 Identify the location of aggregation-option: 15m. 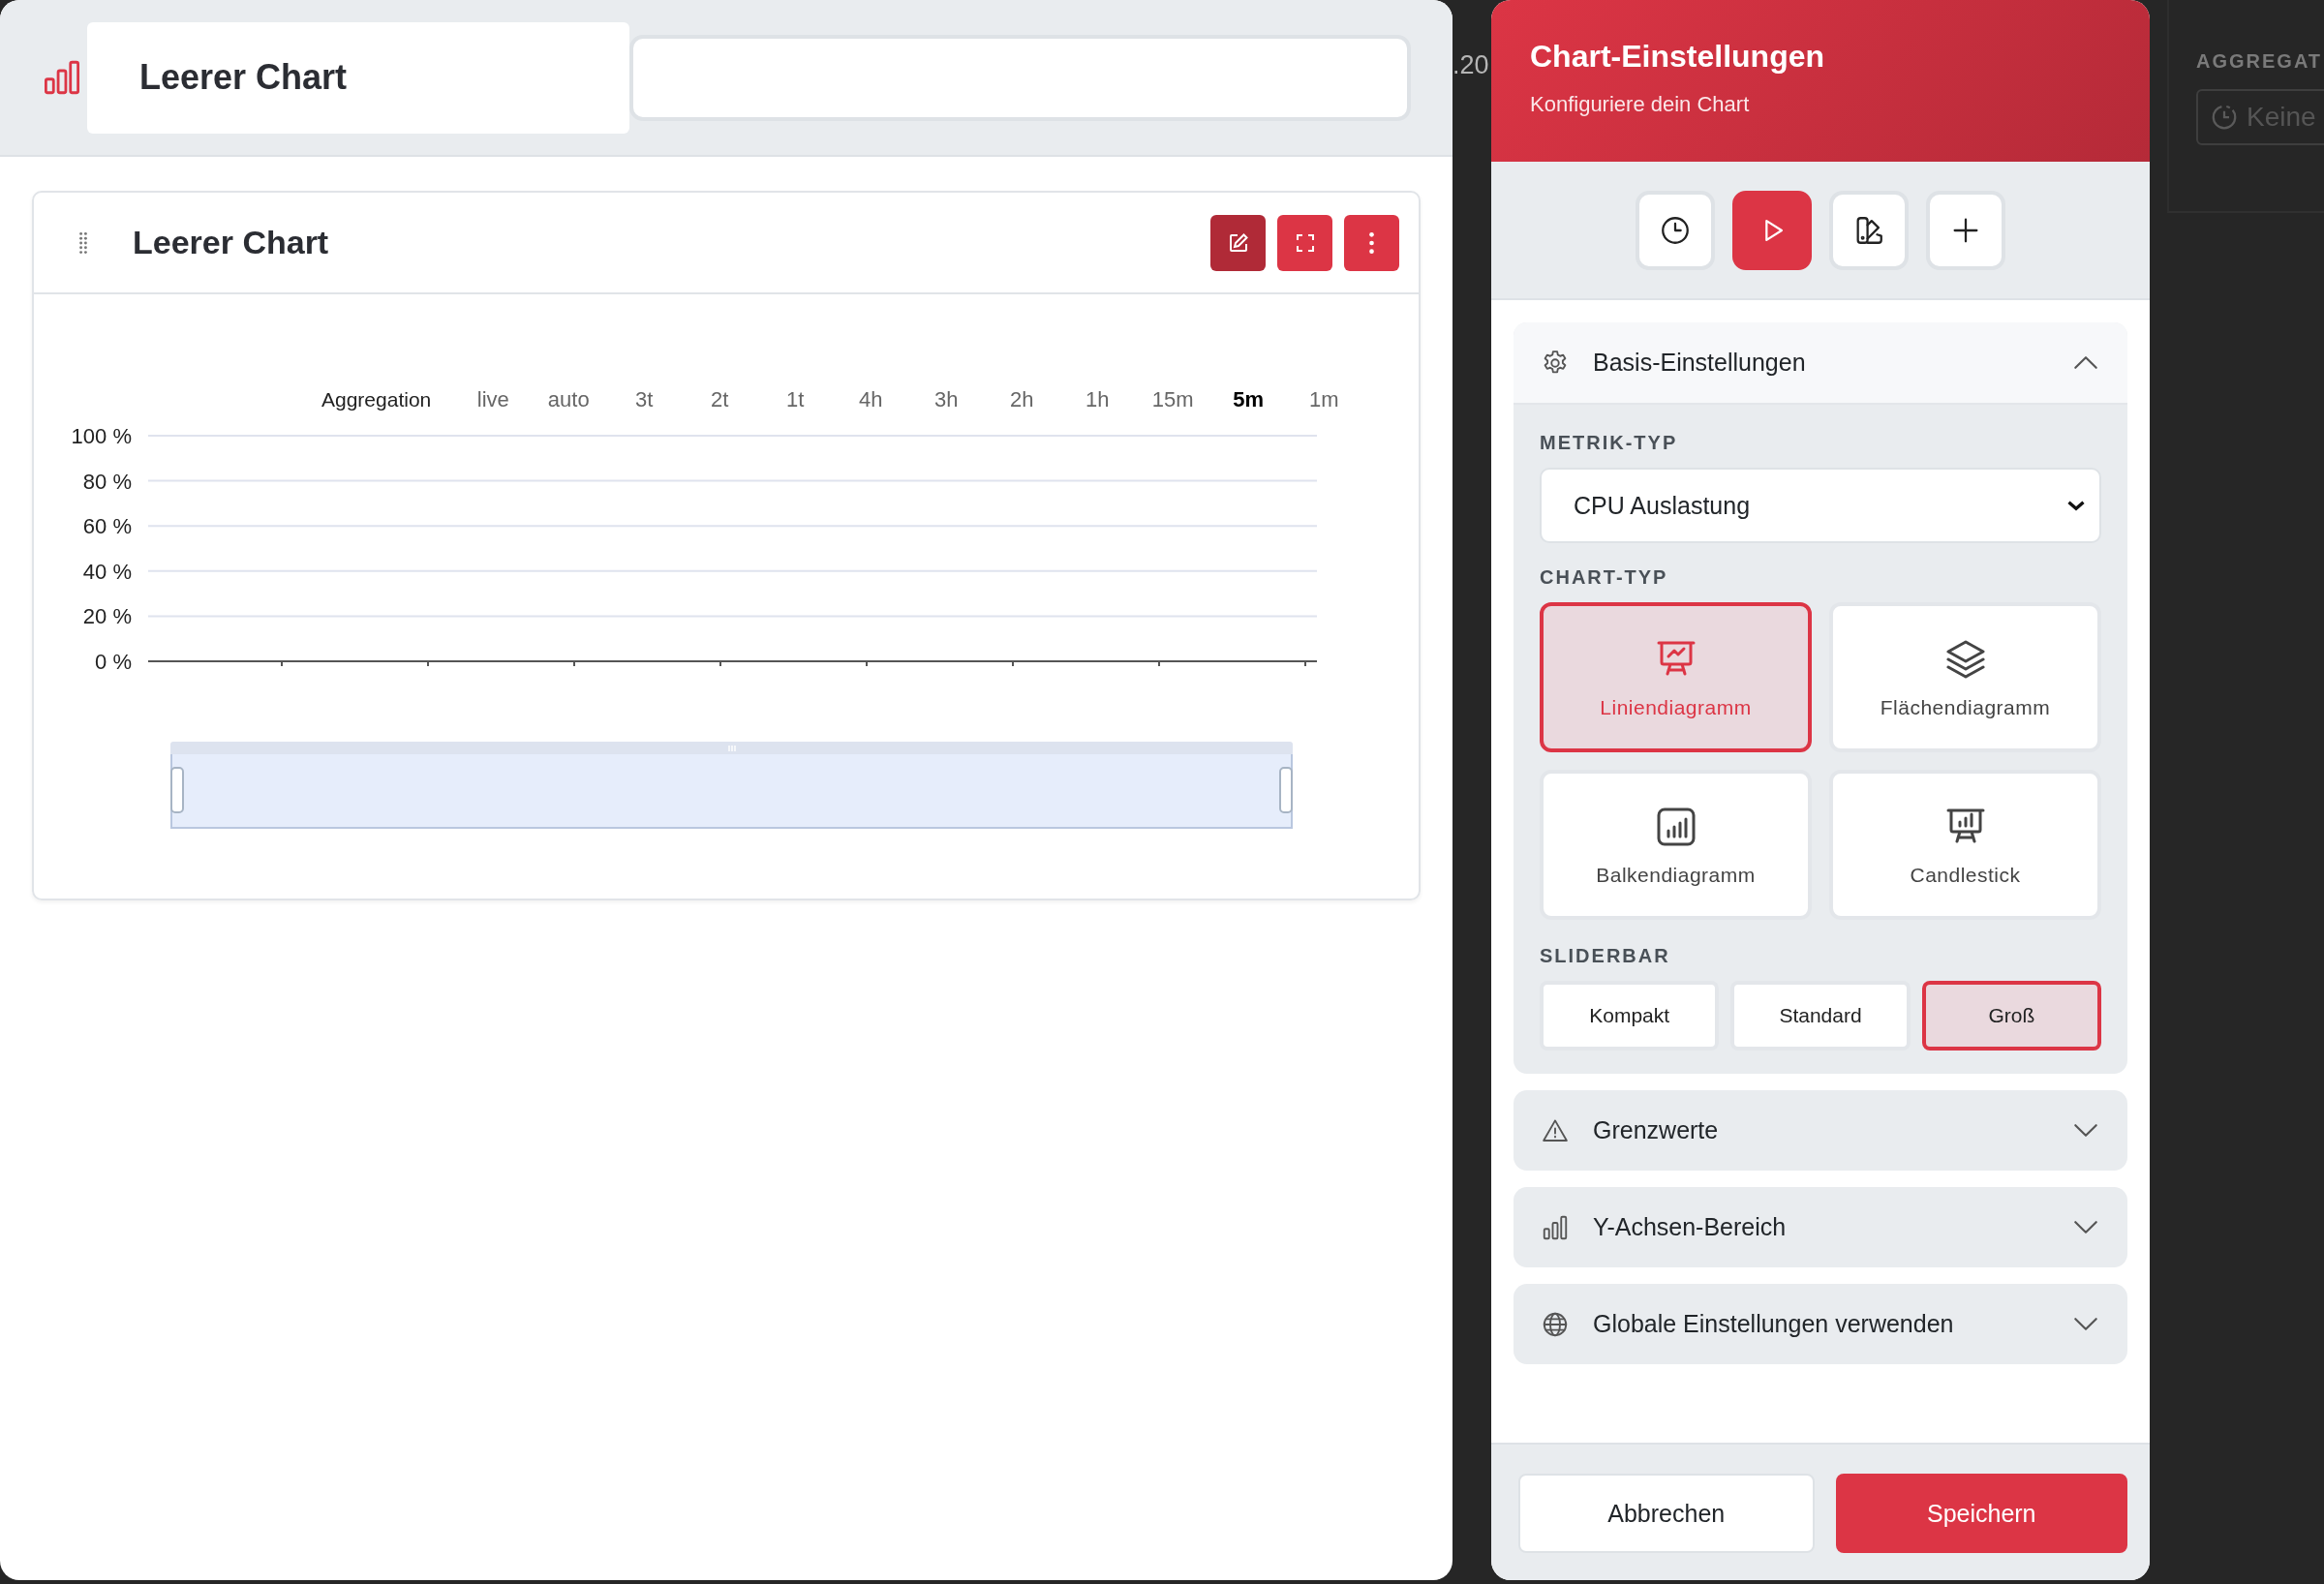
(1173, 400).